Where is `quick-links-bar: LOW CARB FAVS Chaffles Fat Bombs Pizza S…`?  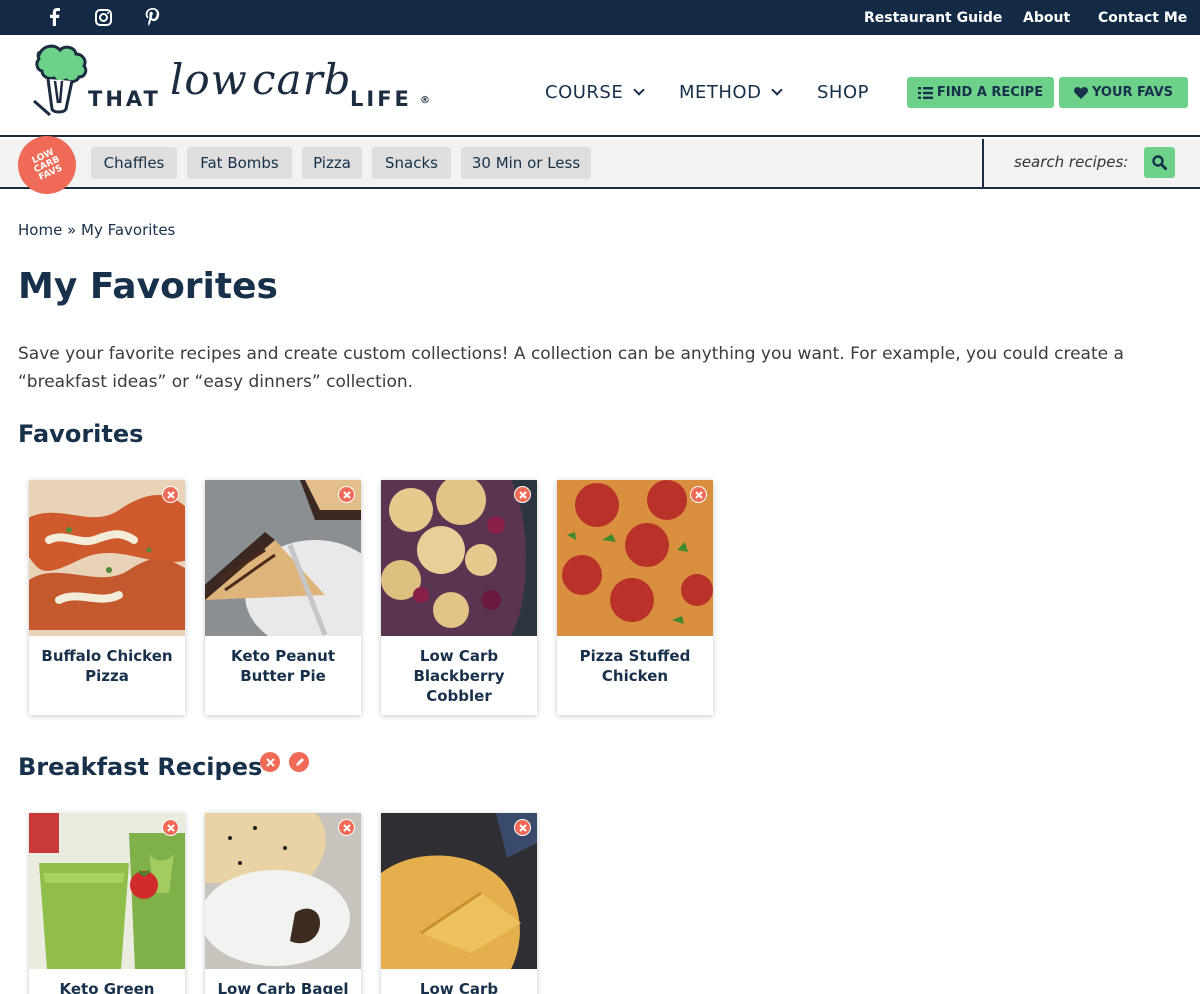
quick-links-bar: LOW CARB FAVS Chaffles Fat Bombs Pizza S… is located at coordinates (600, 165).